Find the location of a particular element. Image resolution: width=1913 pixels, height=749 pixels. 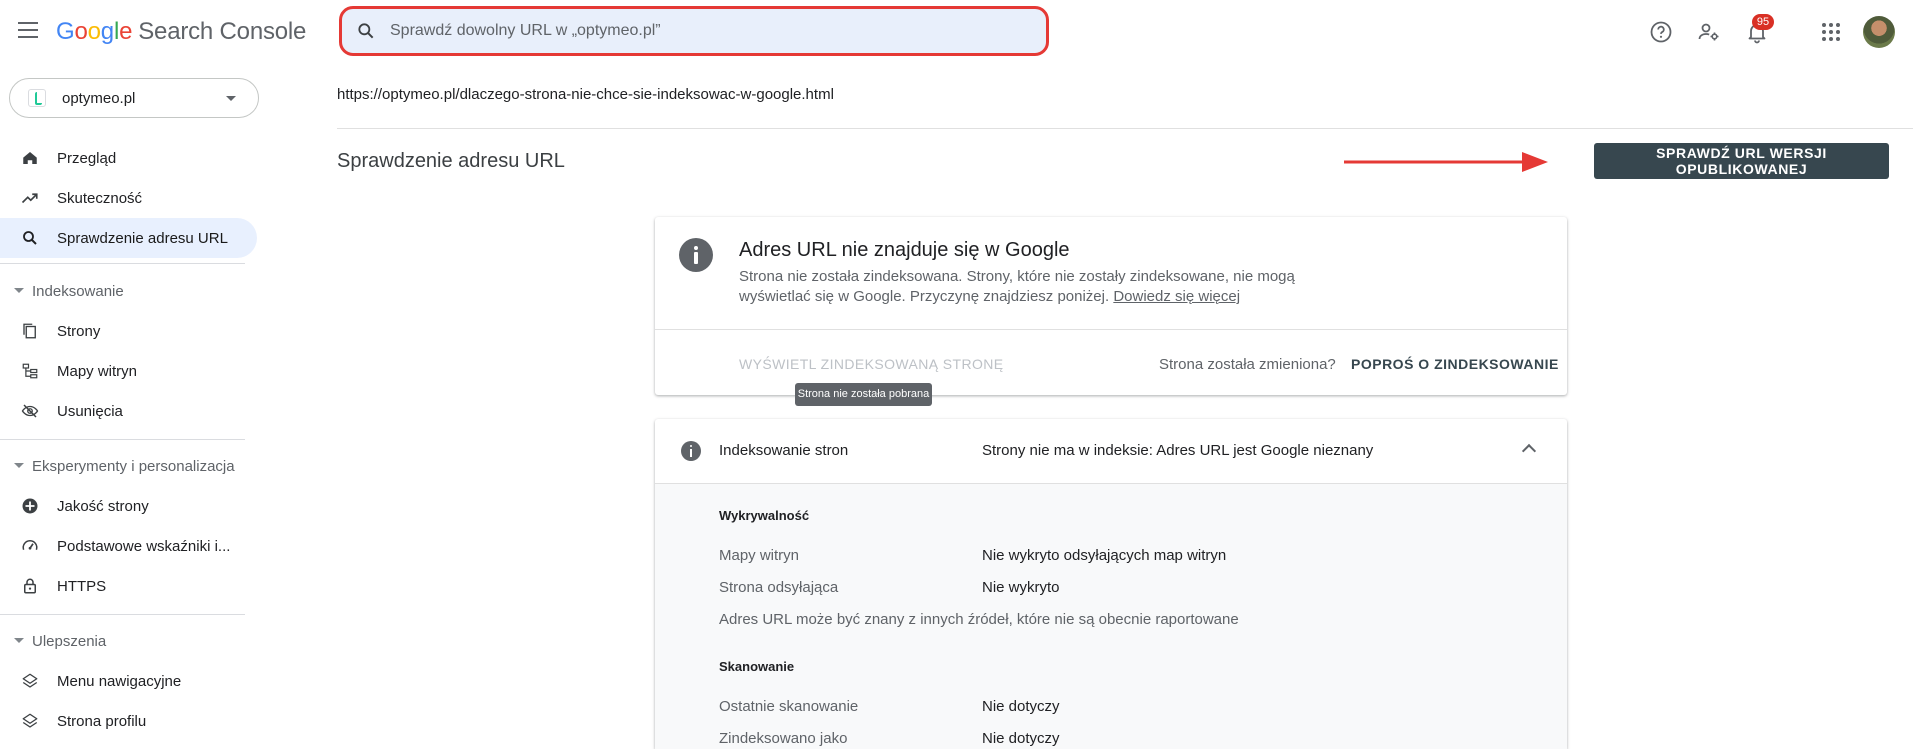

home-icon is located at coordinates (30, 158).